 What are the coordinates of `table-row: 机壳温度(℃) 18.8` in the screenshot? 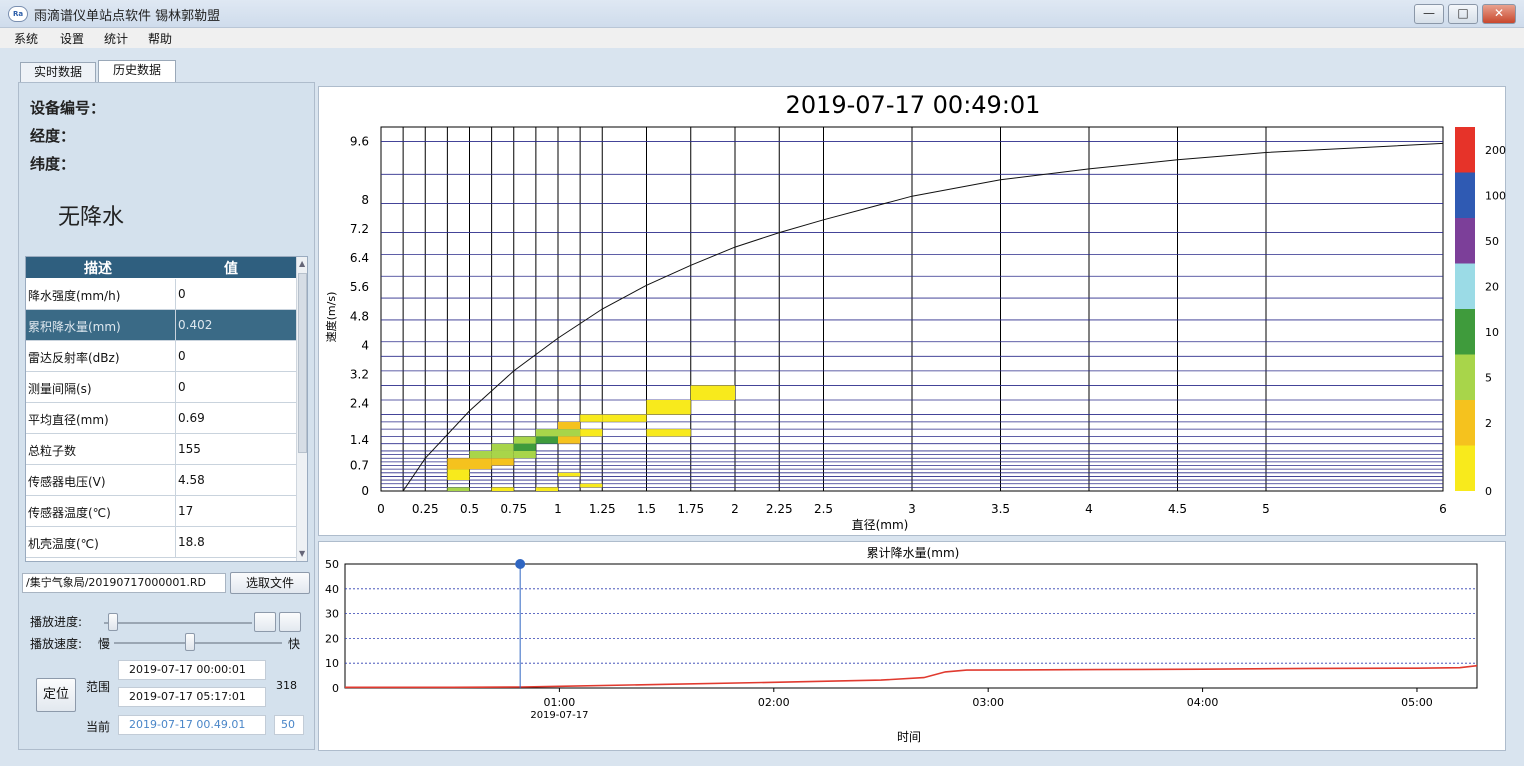 It's located at (161, 542).